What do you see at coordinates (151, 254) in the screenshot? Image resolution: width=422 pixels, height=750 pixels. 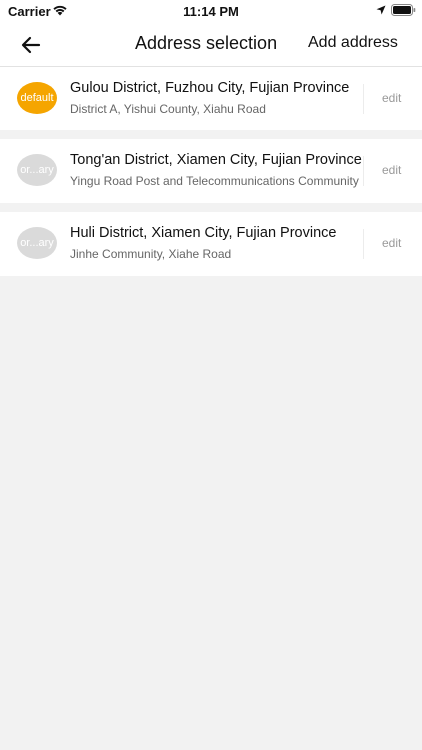 I see `address-detail: Jinhe Community, Xiahe Road` at bounding box center [151, 254].